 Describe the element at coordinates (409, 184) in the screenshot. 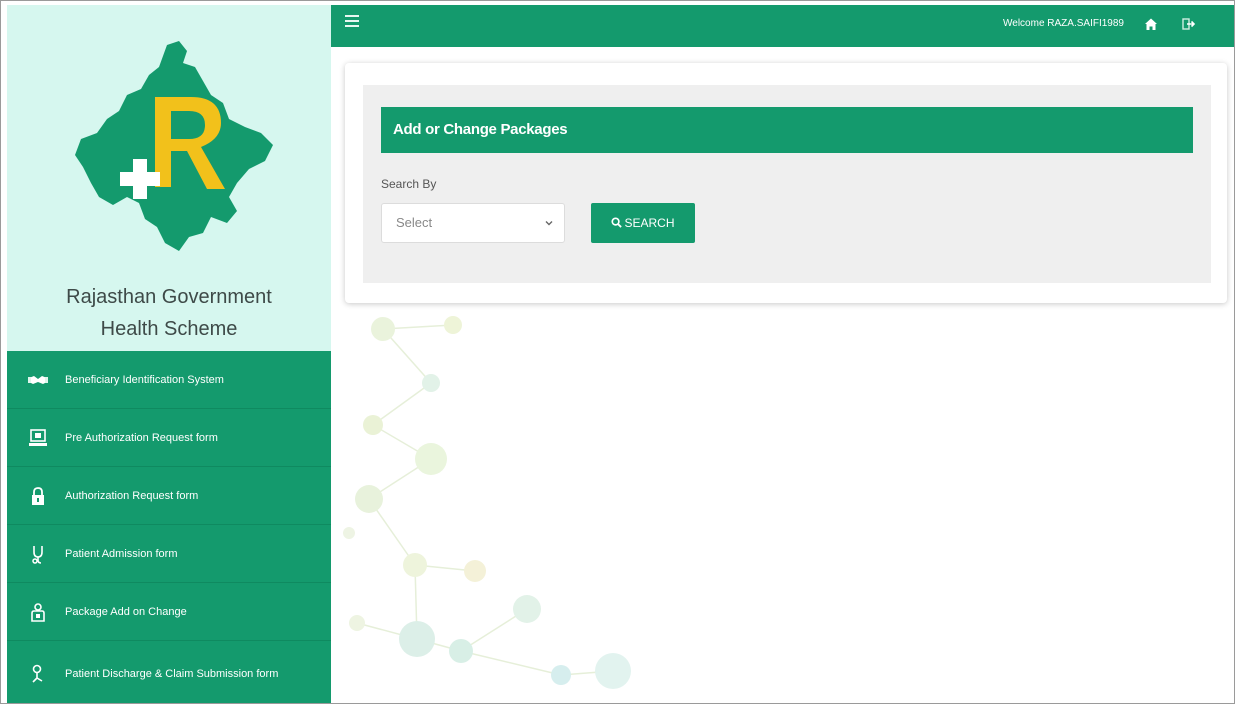

I see `search-by-label: Search By` at that location.